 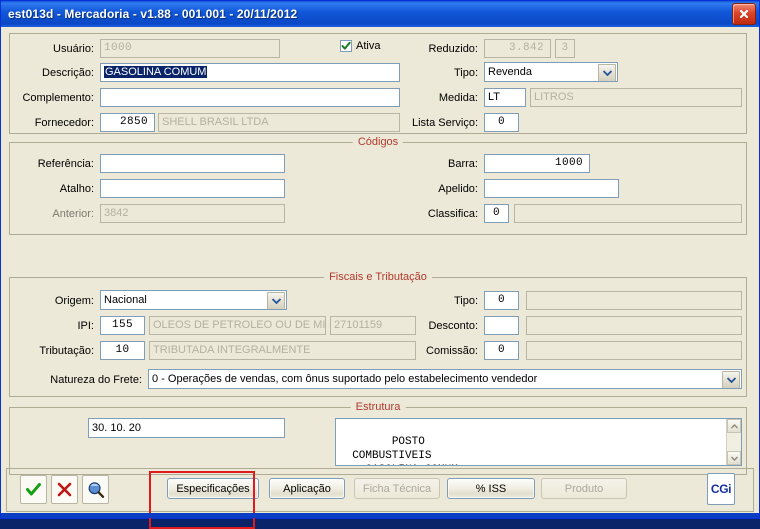 What do you see at coordinates (66, 351) in the screenshot?
I see `tributacao-label: Tributação:` at bounding box center [66, 351].